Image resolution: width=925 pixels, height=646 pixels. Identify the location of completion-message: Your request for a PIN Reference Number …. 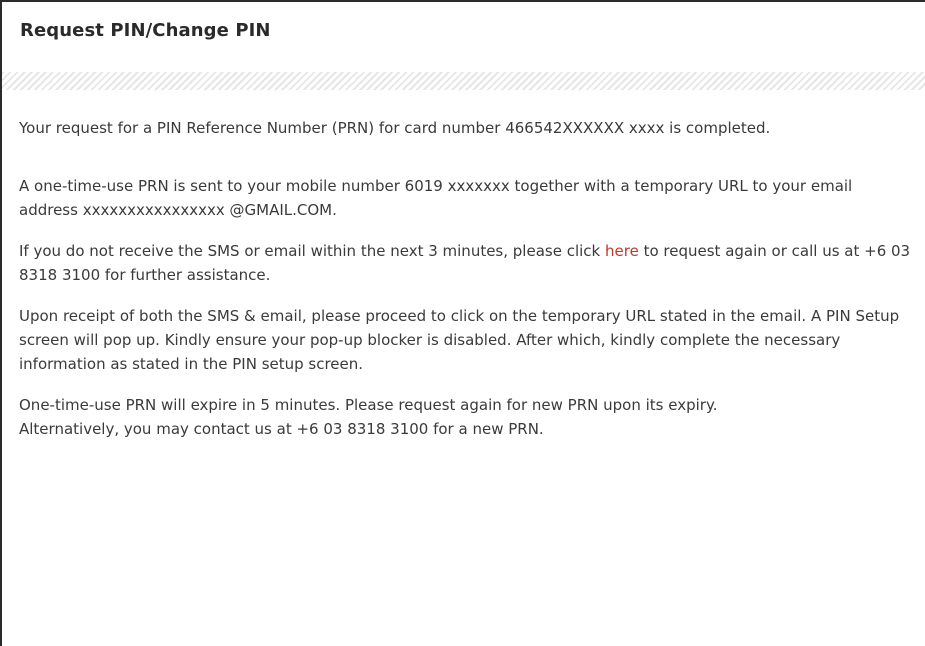
(395, 128).